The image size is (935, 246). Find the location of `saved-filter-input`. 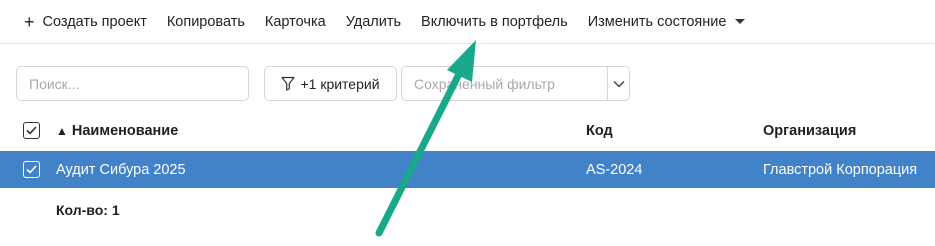

saved-filter-input is located at coordinates (504, 83).